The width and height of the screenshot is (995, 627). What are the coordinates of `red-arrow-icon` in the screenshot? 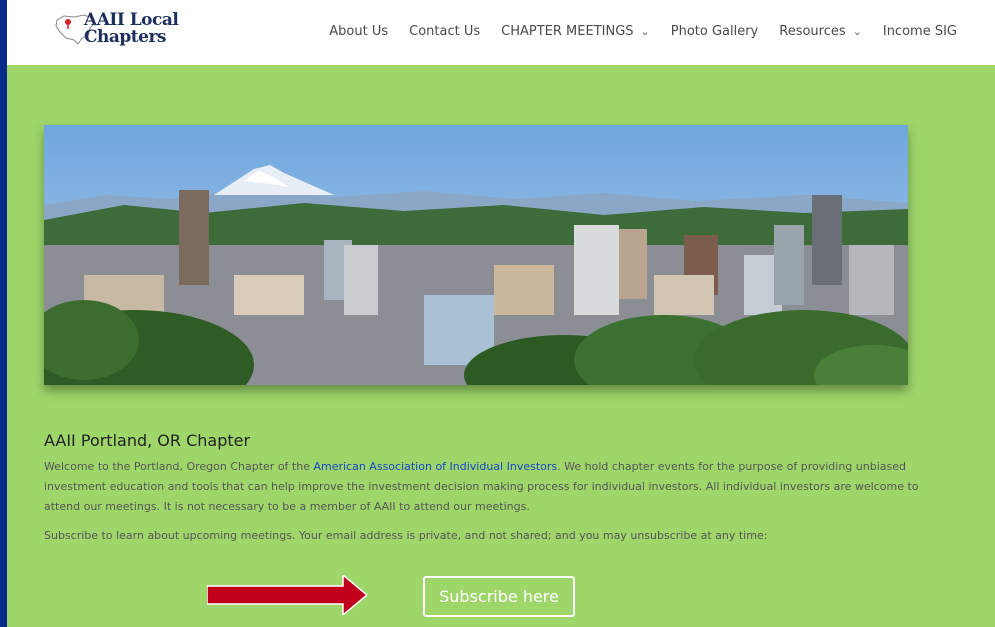 It's located at (287, 595).